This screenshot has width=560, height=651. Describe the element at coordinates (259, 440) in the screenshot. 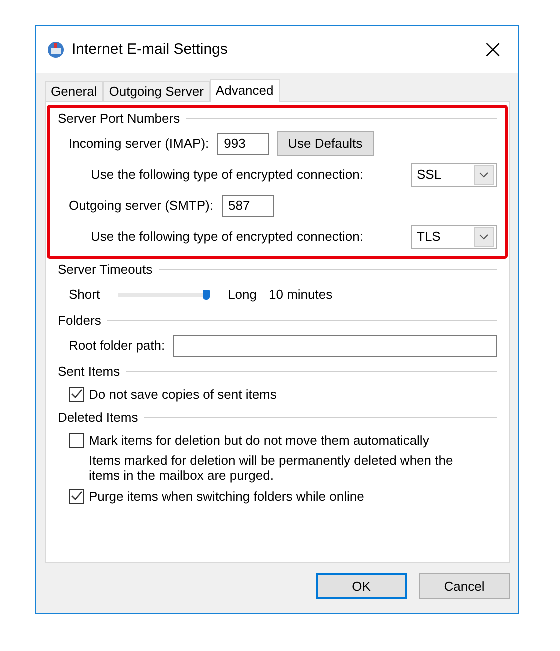

I see `checkbox-label: Mark items for deletion but do not move them automatically` at that location.